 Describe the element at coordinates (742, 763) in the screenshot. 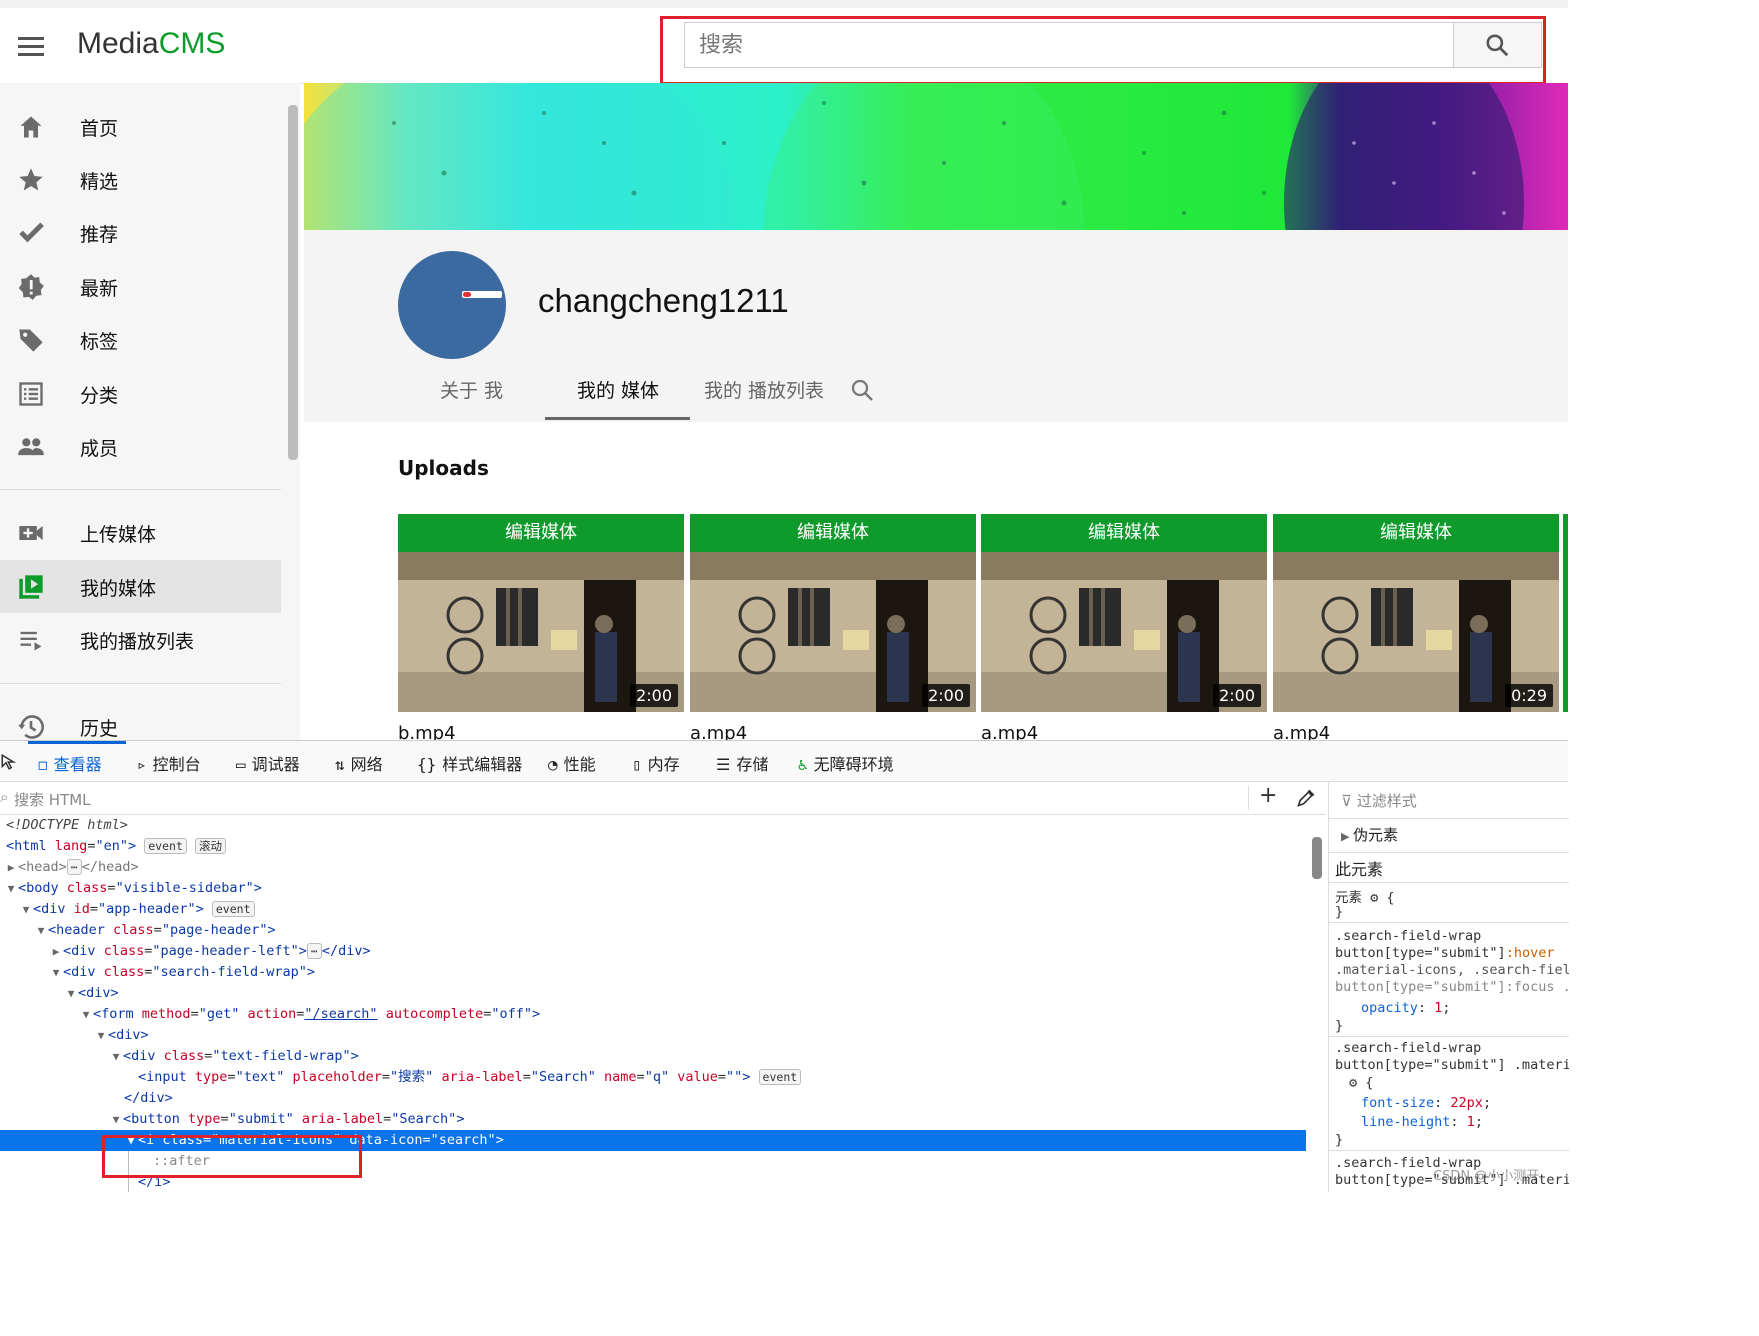

I see `devtools-tab-storage: ☰ 存储` at that location.